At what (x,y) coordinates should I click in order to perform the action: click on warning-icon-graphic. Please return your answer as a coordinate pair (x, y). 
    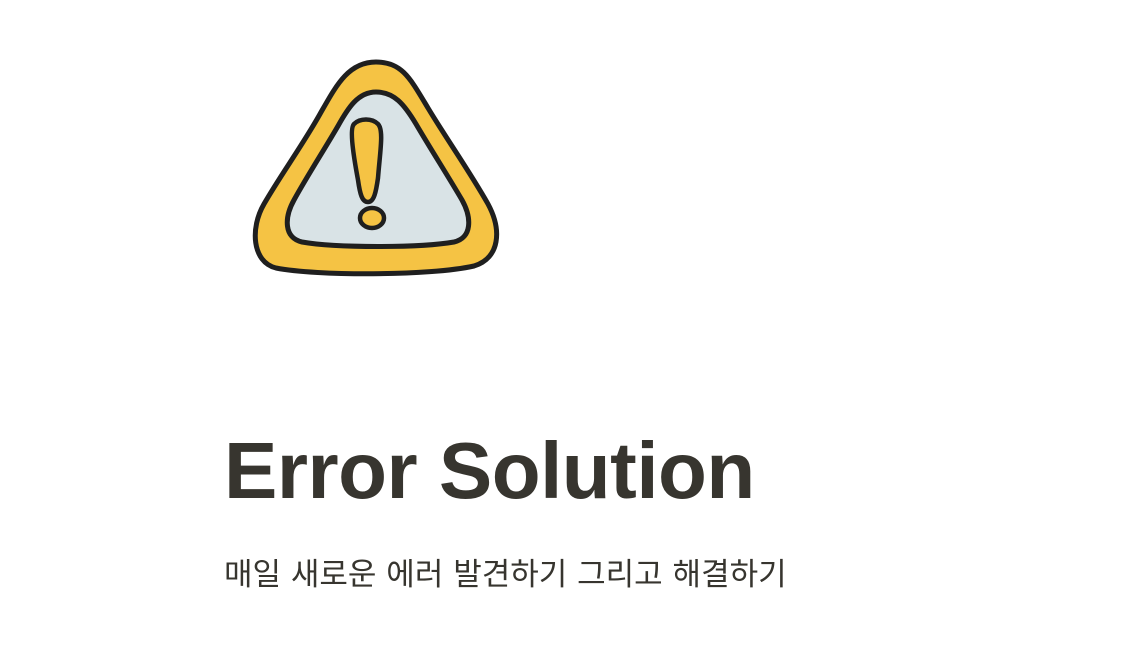
    Looking at the image, I should click on (376, 168).